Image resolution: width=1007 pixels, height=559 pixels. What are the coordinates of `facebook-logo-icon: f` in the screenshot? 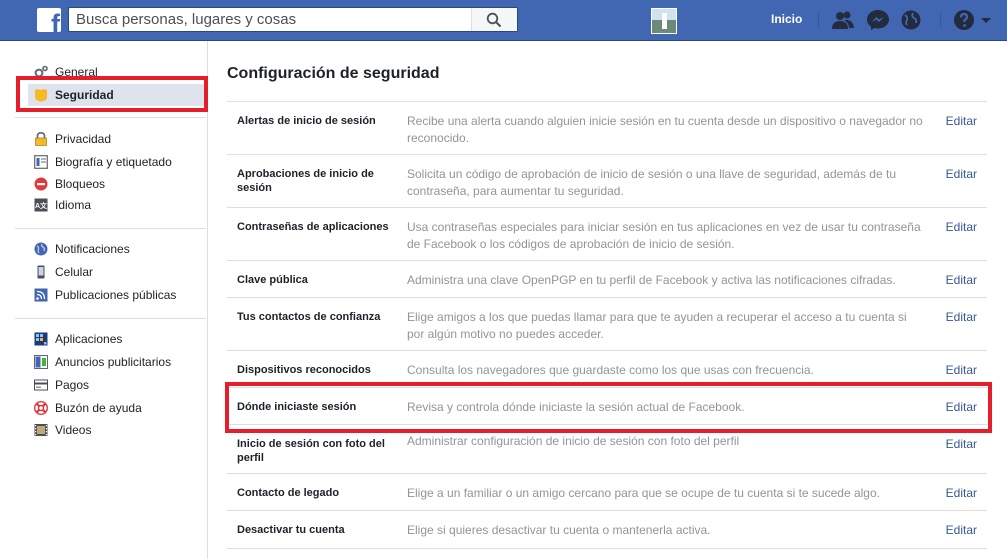 It's located at (49, 20).